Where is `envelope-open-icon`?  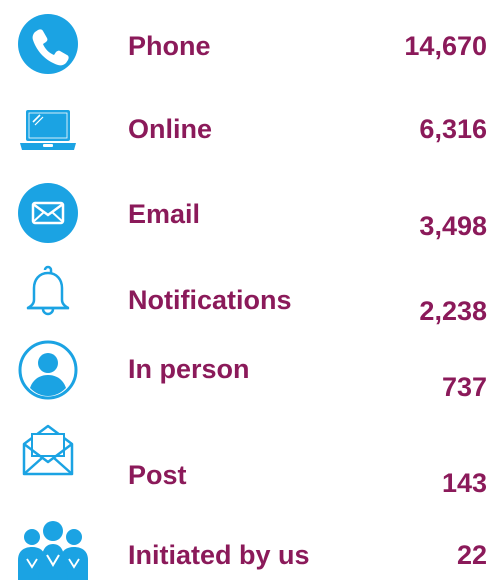 envelope-open-icon is located at coordinates (48, 450).